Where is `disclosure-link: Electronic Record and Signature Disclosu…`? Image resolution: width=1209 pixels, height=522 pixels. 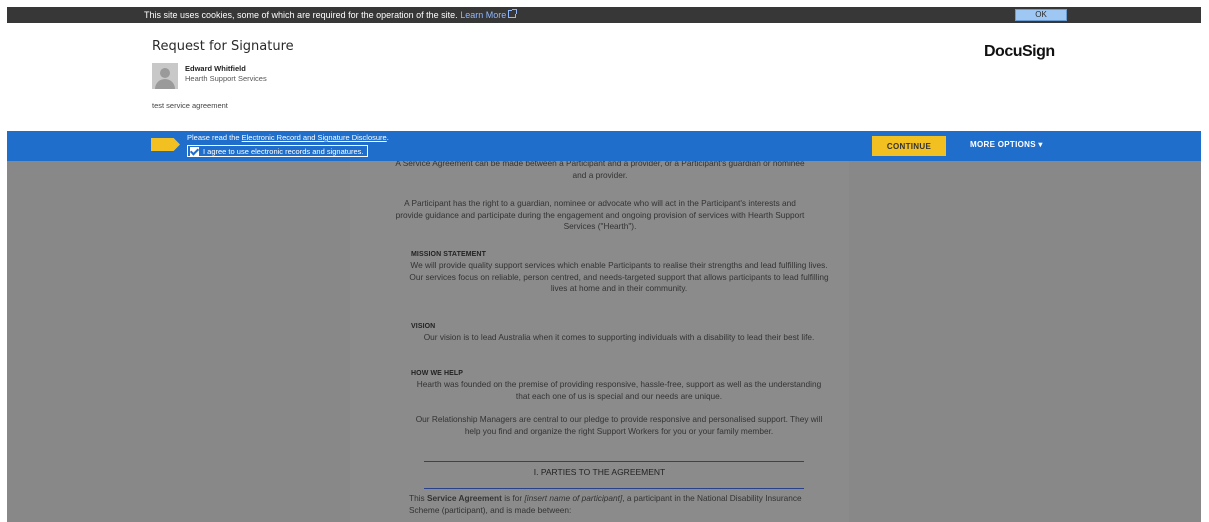 disclosure-link: Electronic Record and Signature Disclosu… is located at coordinates (314, 137).